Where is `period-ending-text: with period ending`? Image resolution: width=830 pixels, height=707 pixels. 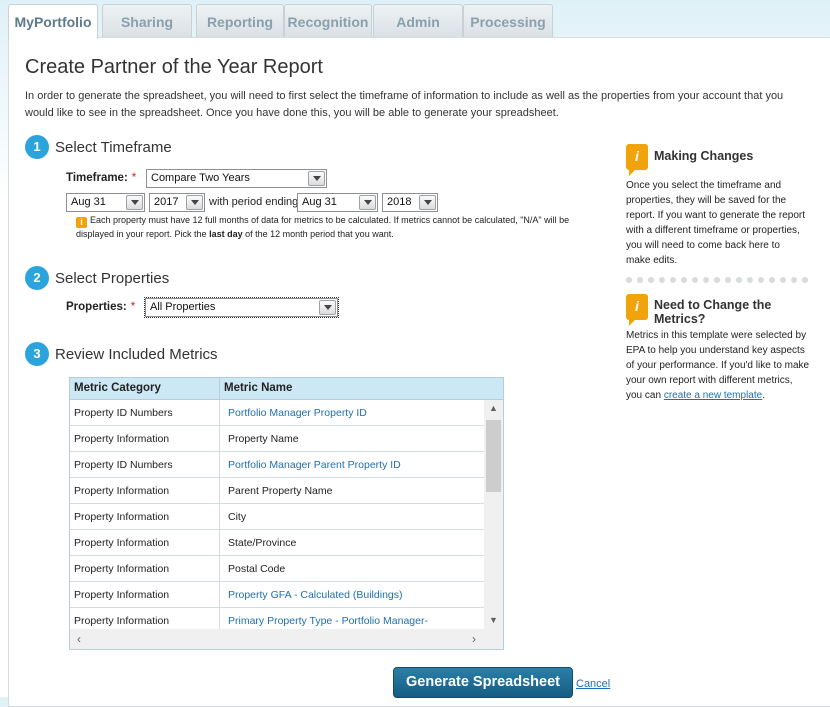 period-ending-text: with period ending is located at coordinates (254, 202).